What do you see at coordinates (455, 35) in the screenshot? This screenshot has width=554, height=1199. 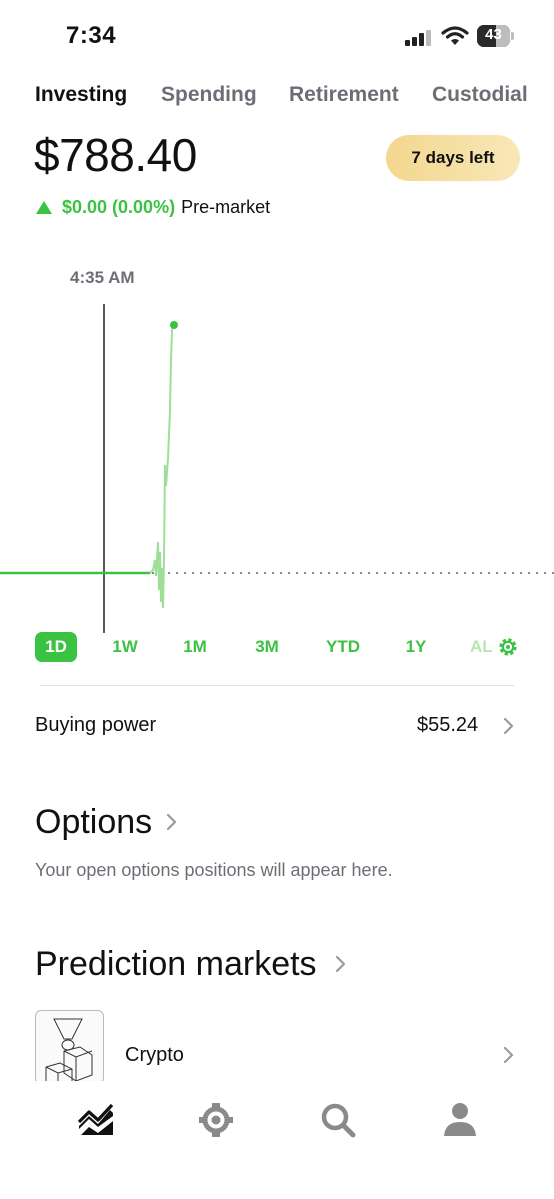 I see `wifi-icon` at bounding box center [455, 35].